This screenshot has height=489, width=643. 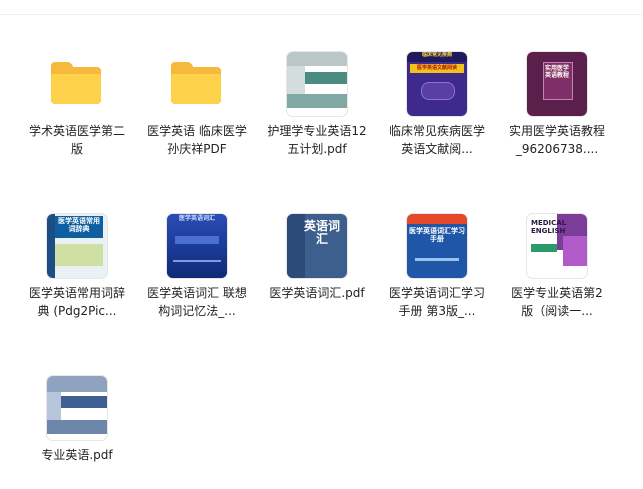 What do you see at coordinates (557, 246) in the screenshot?
I see `book-cover-icon: MEDICAL ENGLISH` at bounding box center [557, 246].